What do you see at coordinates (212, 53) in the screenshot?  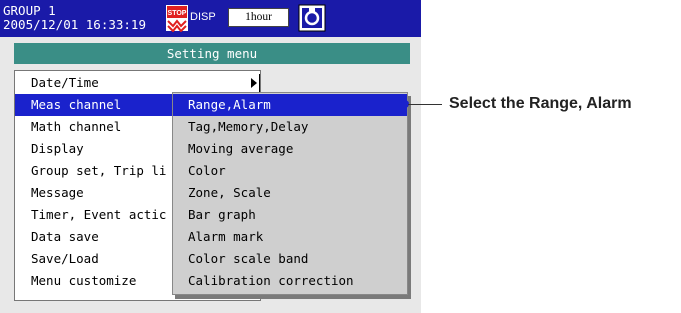 I see `setting-menu-title: Setting menu` at bounding box center [212, 53].